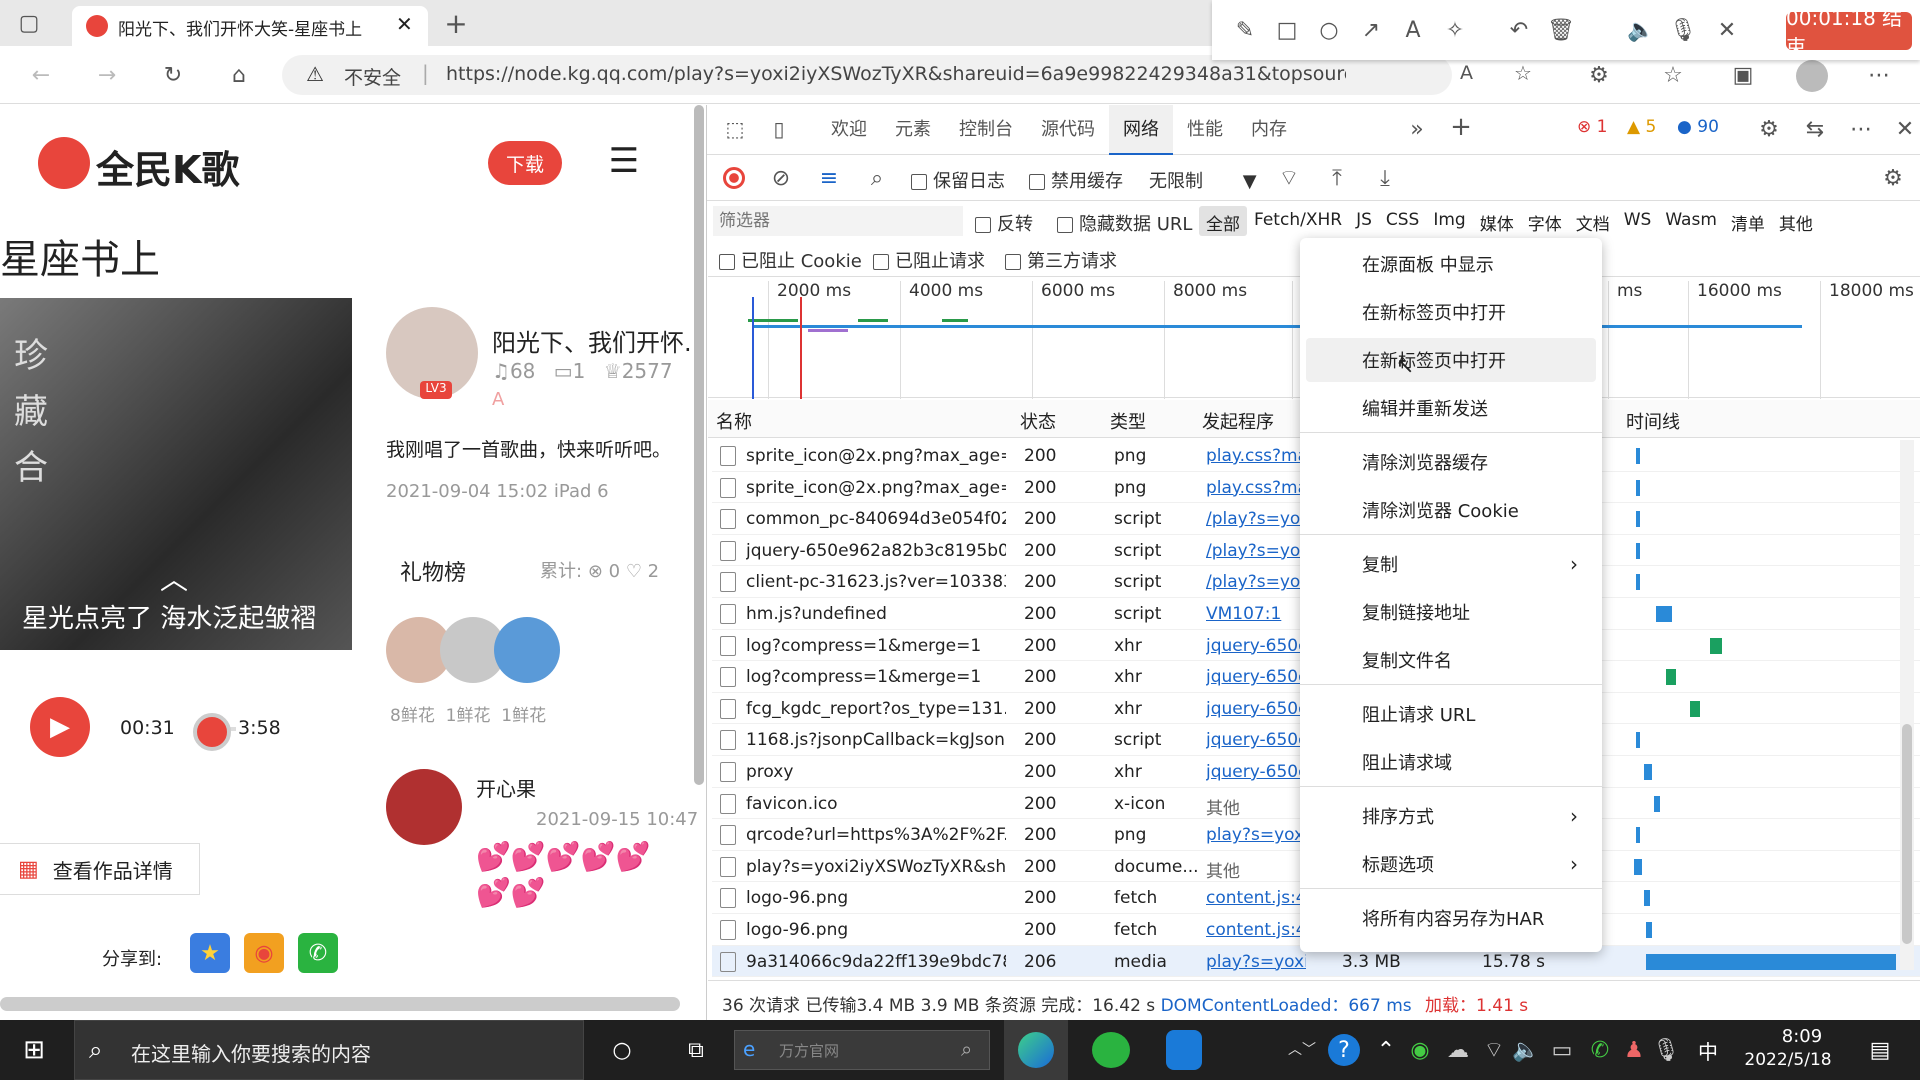  I want to click on clock-time: 8:09, so click(1802, 1036).